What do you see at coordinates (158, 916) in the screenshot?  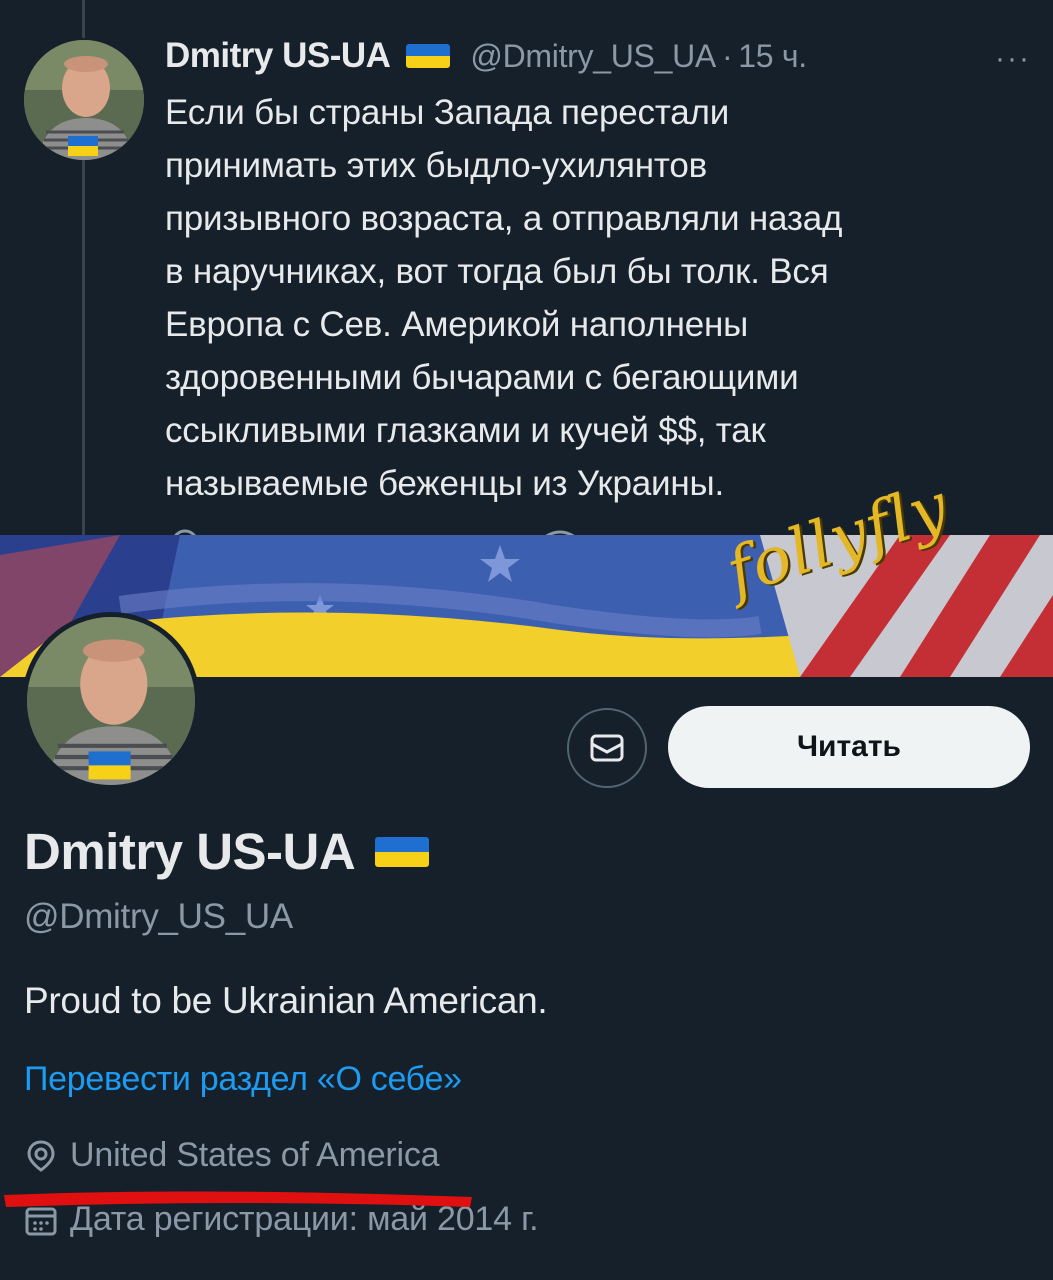 I see `profile-handle: @Dmitry_US_UA` at bounding box center [158, 916].